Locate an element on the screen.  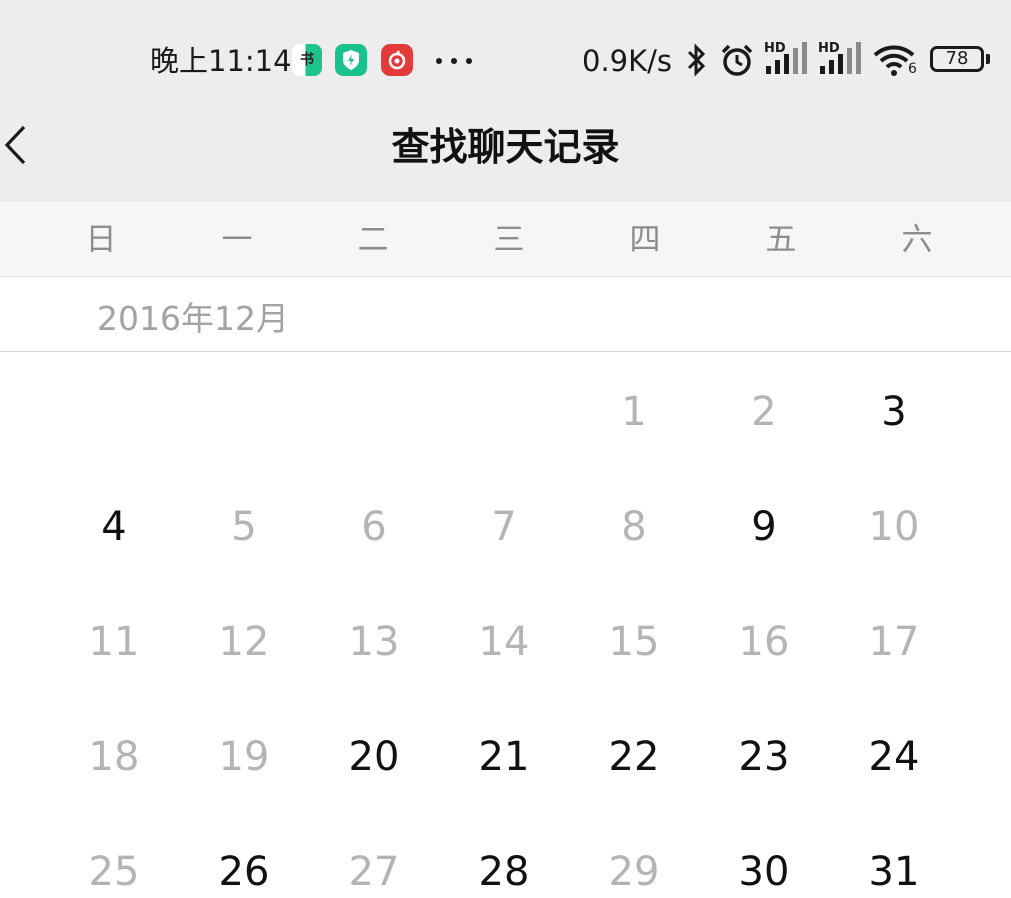
weekday-label: 五 is located at coordinates (781, 240).